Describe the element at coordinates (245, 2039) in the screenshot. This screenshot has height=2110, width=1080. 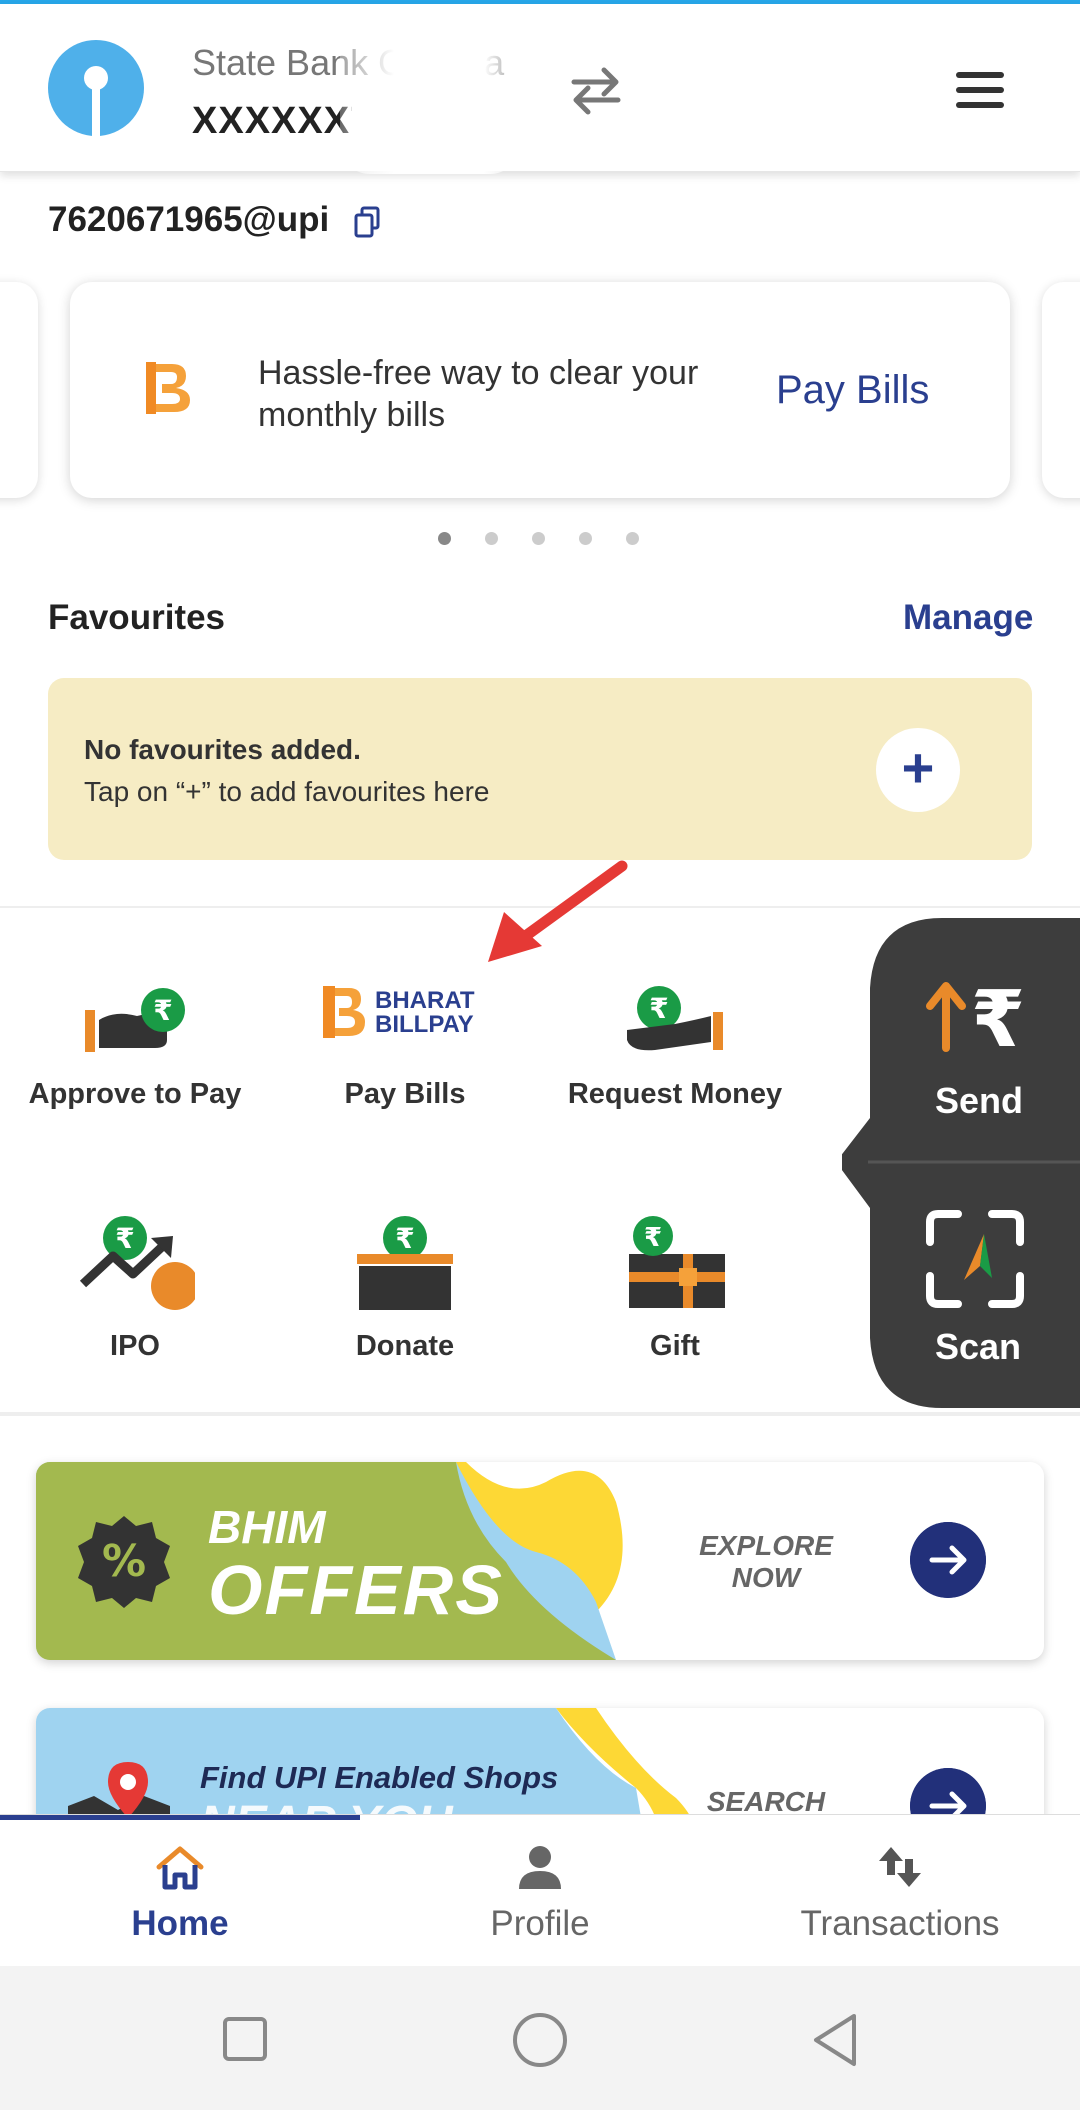
I see `recent-apps-icon` at that location.